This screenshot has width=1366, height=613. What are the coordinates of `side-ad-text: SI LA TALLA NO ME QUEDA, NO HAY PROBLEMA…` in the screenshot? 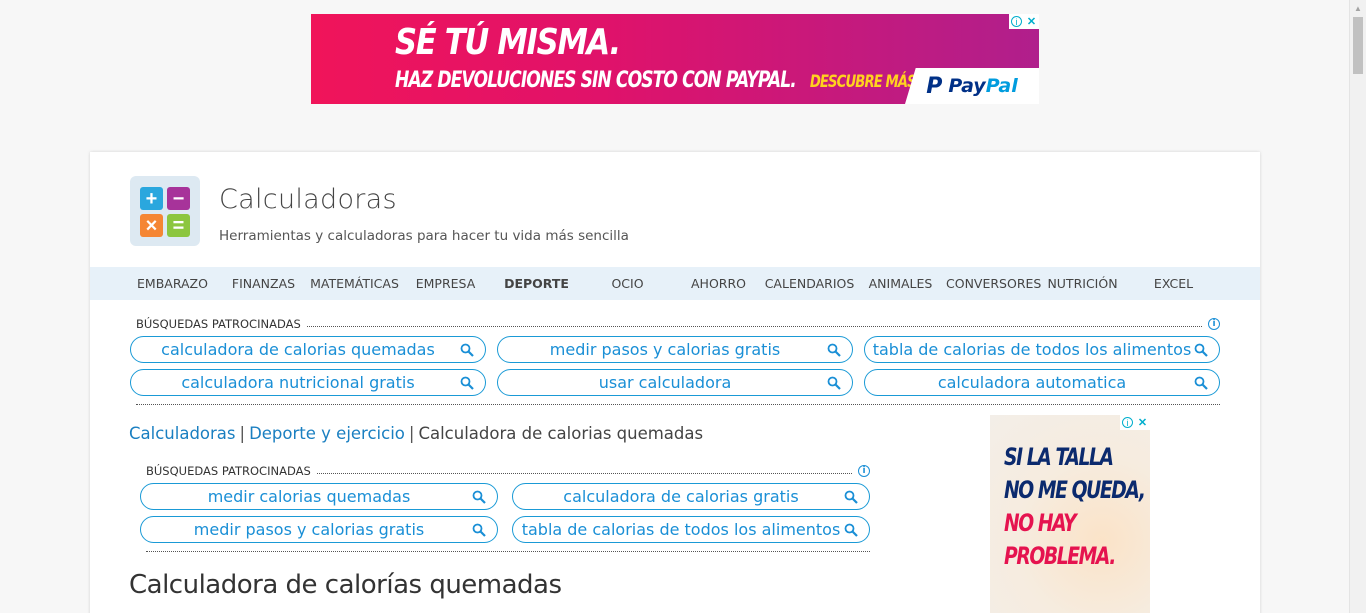 It's located at (1075, 507).